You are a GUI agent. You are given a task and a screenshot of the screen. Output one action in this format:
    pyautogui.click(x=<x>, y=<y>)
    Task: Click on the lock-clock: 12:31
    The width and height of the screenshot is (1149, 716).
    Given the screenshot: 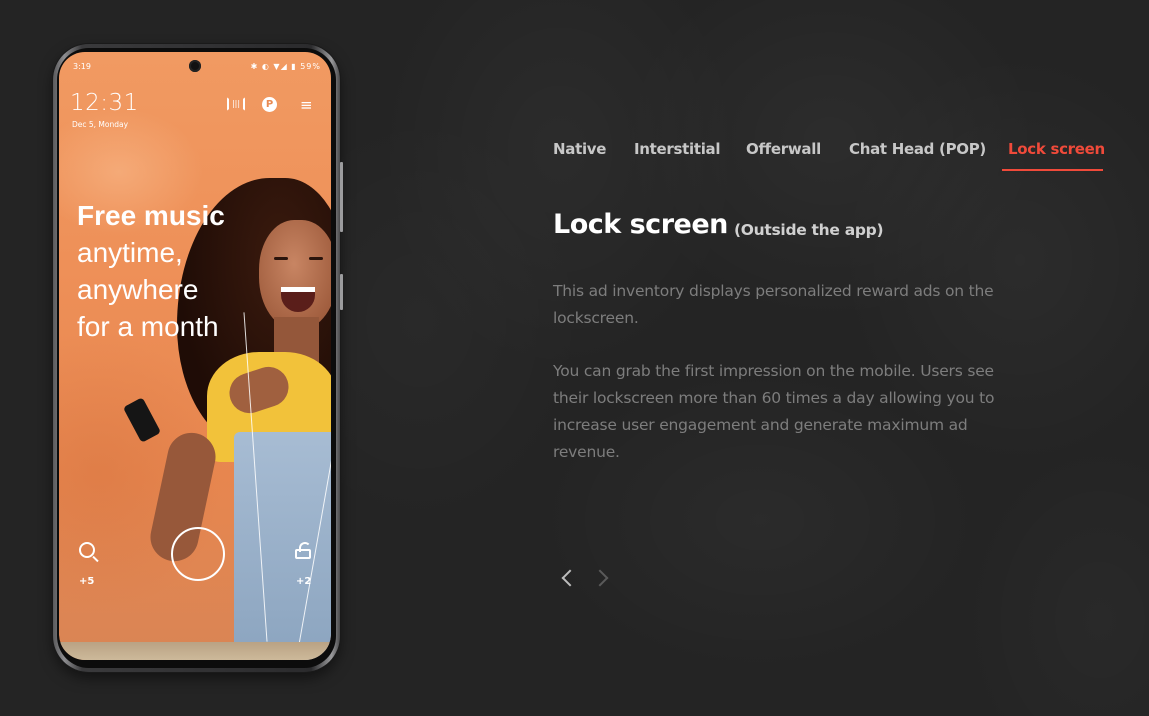 What is the action you would take?
    pyautogui.click(x=104, y=103)
    